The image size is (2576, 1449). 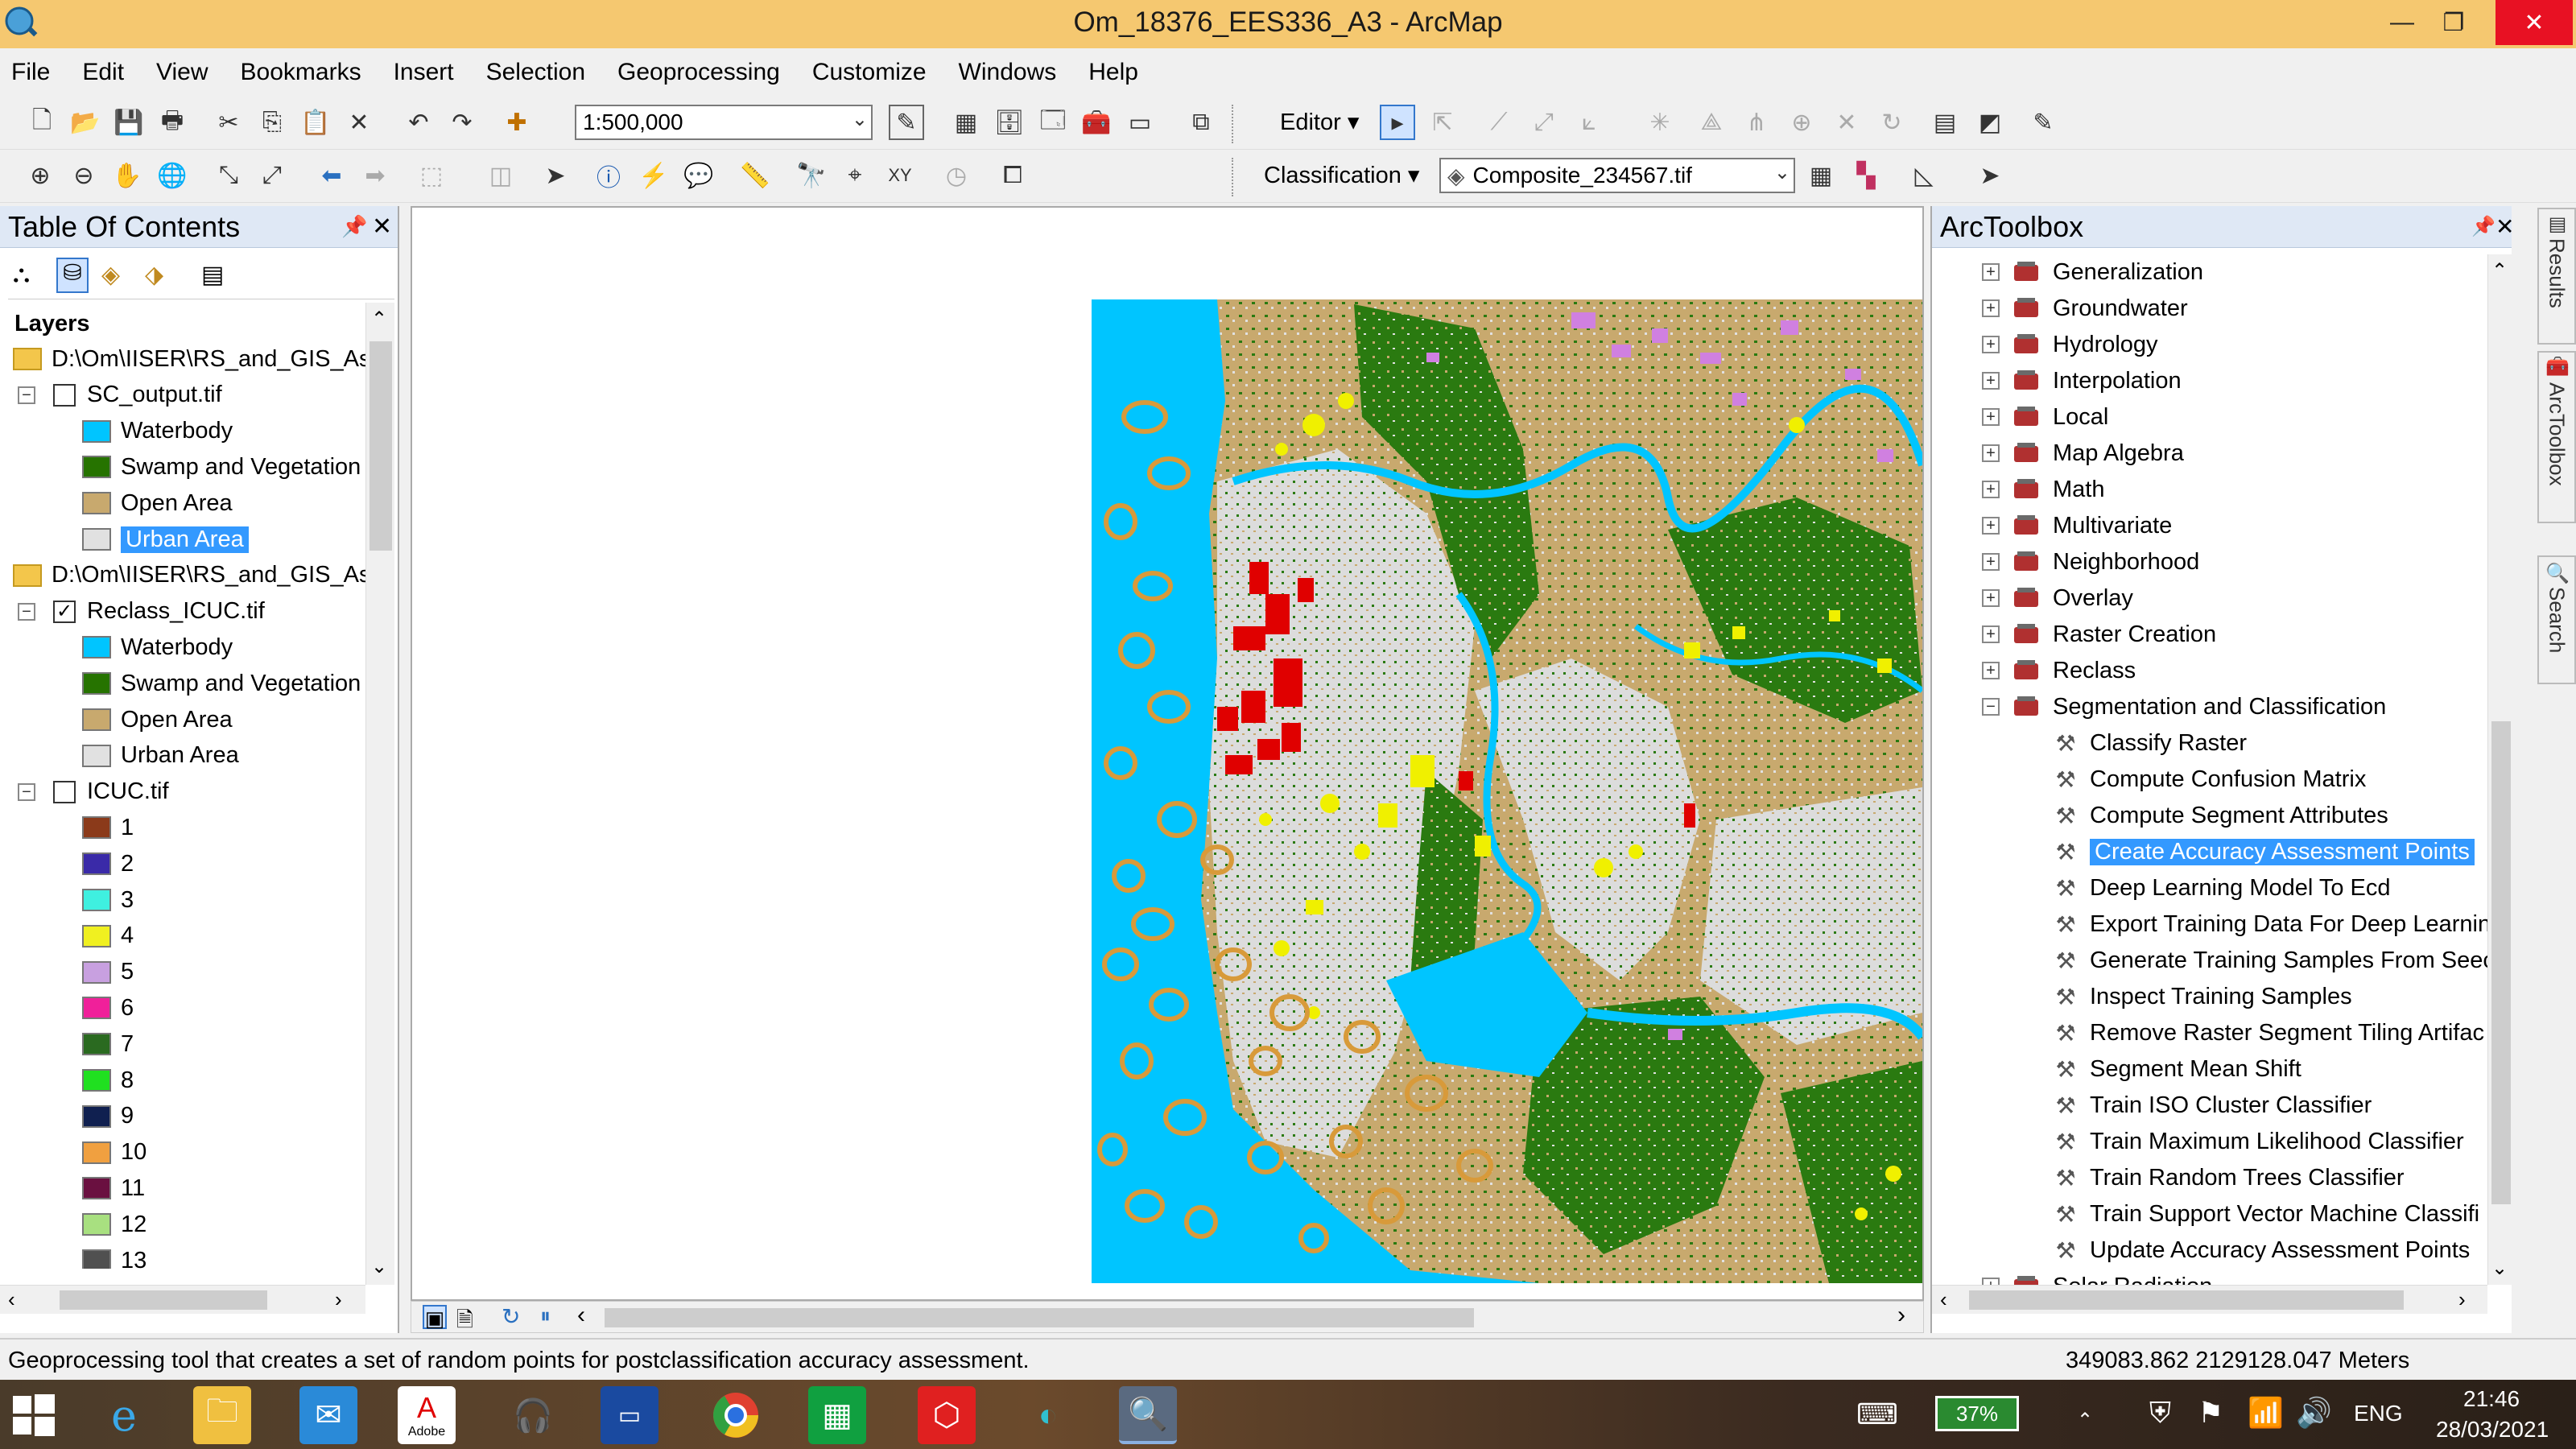 I want to click on find-icon: 🔭, so click(x=811, y=175).